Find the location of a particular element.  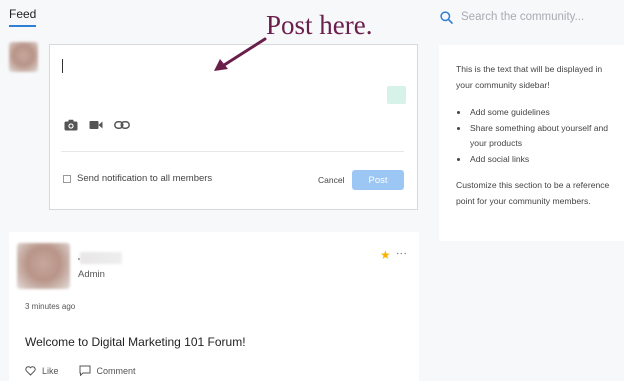

search-bar is located at coordinates (530, 17).